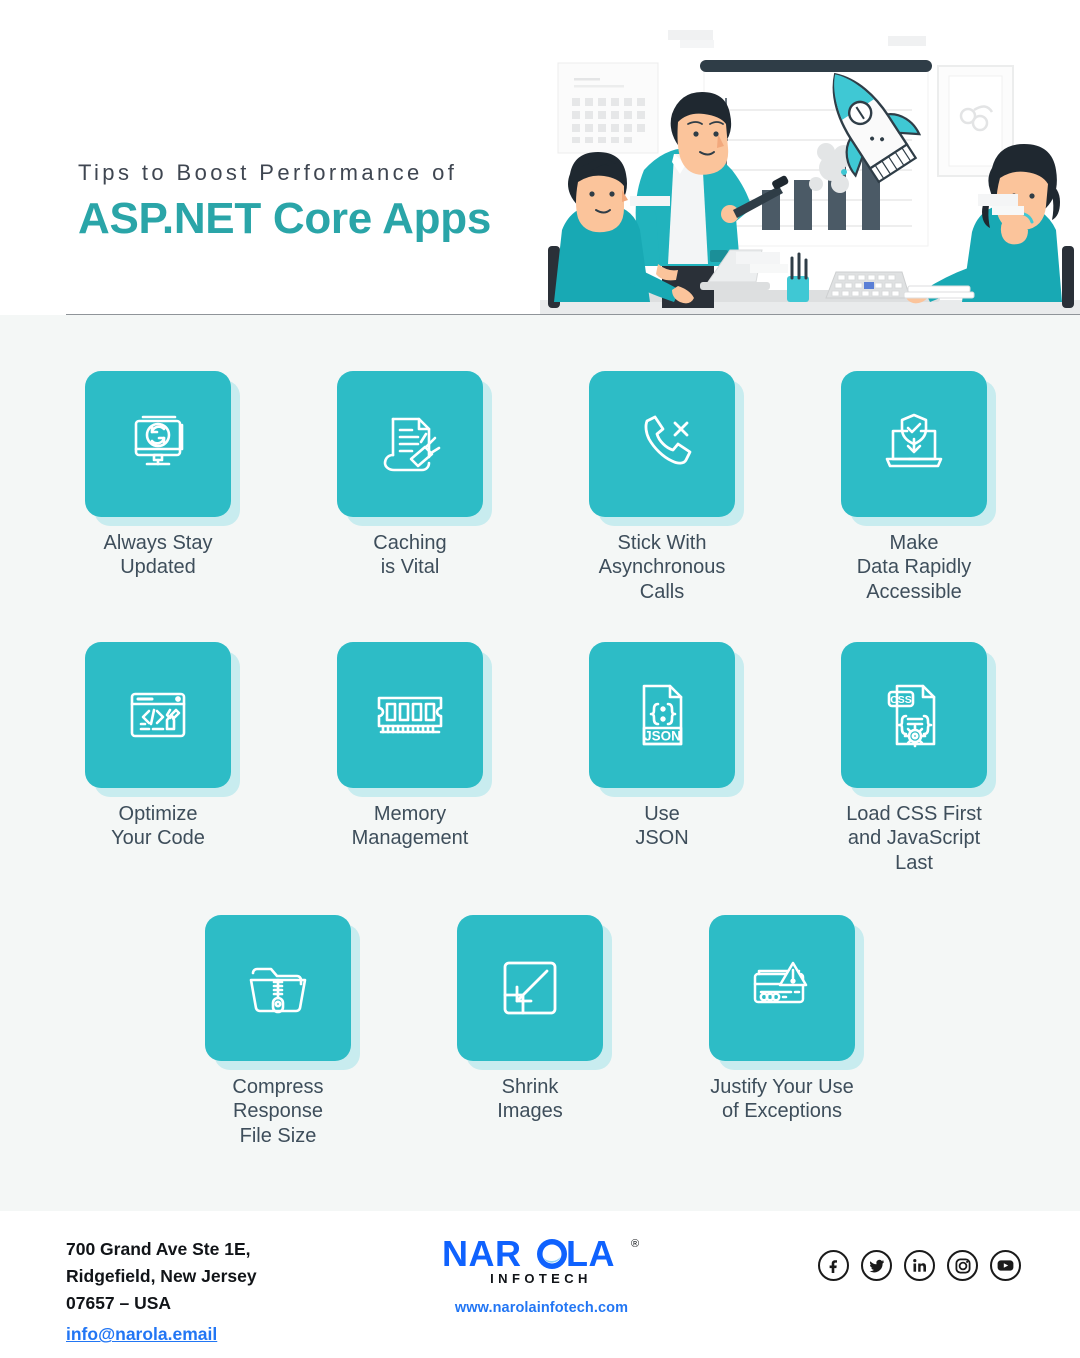  Describe the element at coordinates (410, 555) in the screenshot. I see `card-label: Caching is Vital` at that location.